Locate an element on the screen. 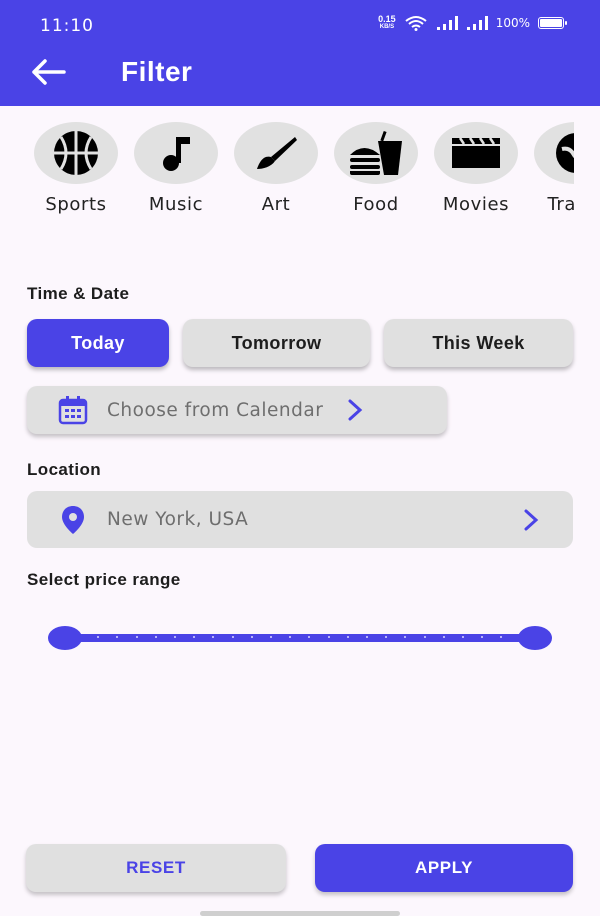 The image size is (600, 916). status-icons: 0.15 KB/S 100% is located at coordinates (472, 23).